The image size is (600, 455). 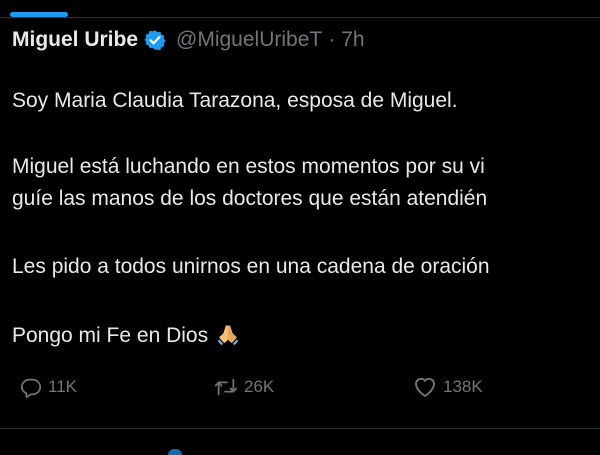 I want to click on reply-button: 11K, so click(x=48, y=387).